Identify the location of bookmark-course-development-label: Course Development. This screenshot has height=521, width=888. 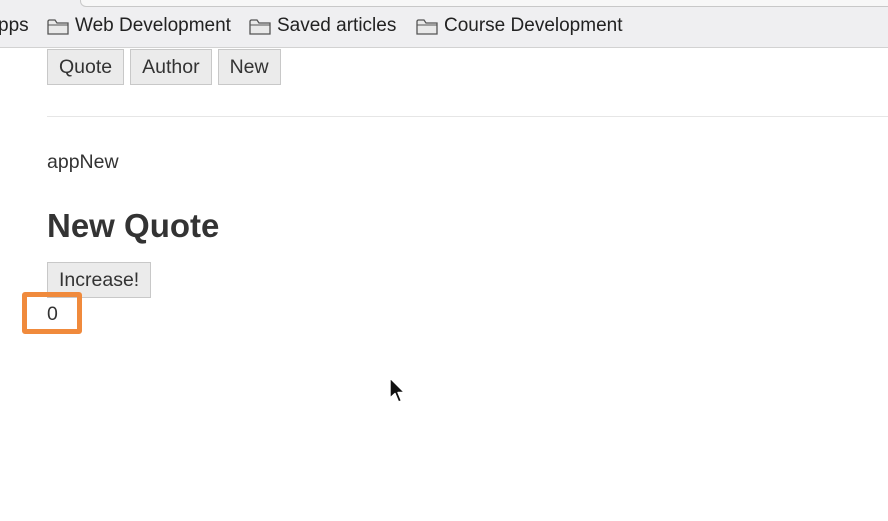
(533, 25).